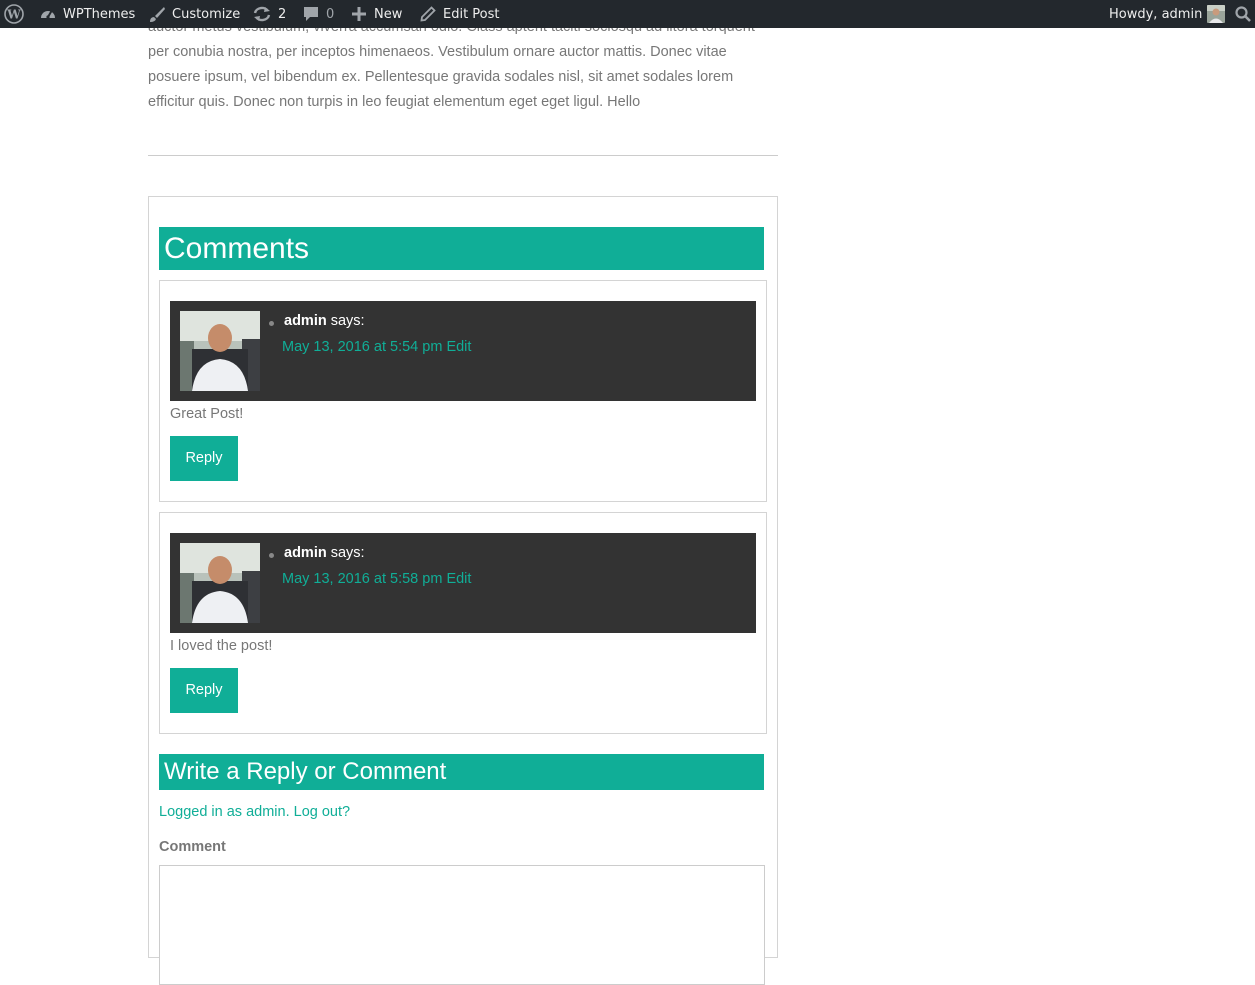 The width and height of the screenshot is (1255, 985). Describe the element at coordinates (330, 14) in the screenshot. I see `comments-count: 0` at that location.